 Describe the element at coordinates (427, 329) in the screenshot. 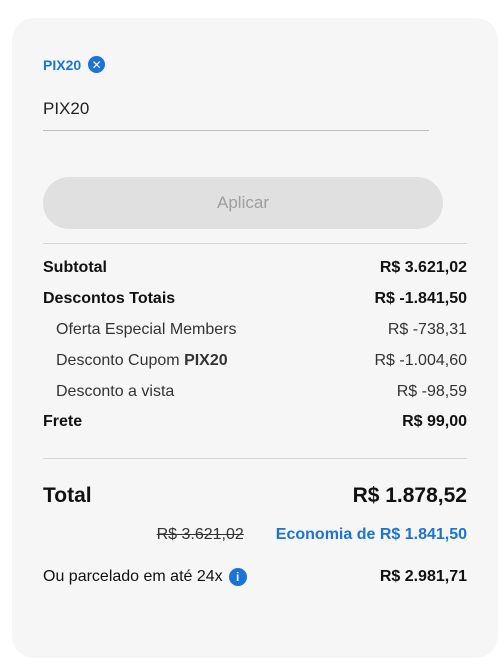

I see `discount-item-value: R$ -738,31` at that location.